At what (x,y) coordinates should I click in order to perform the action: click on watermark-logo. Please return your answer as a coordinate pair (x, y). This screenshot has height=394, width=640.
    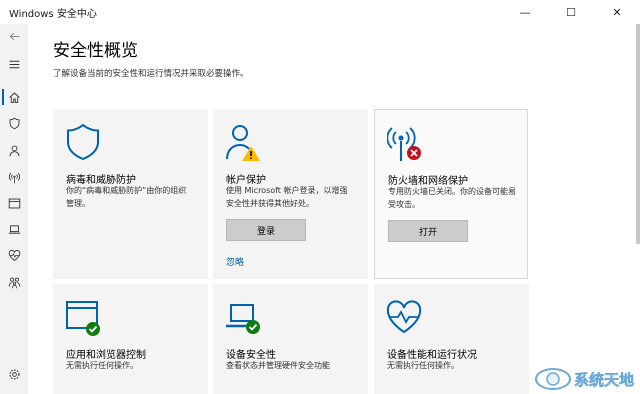
    Looking at the image, I should click on (552, 379).